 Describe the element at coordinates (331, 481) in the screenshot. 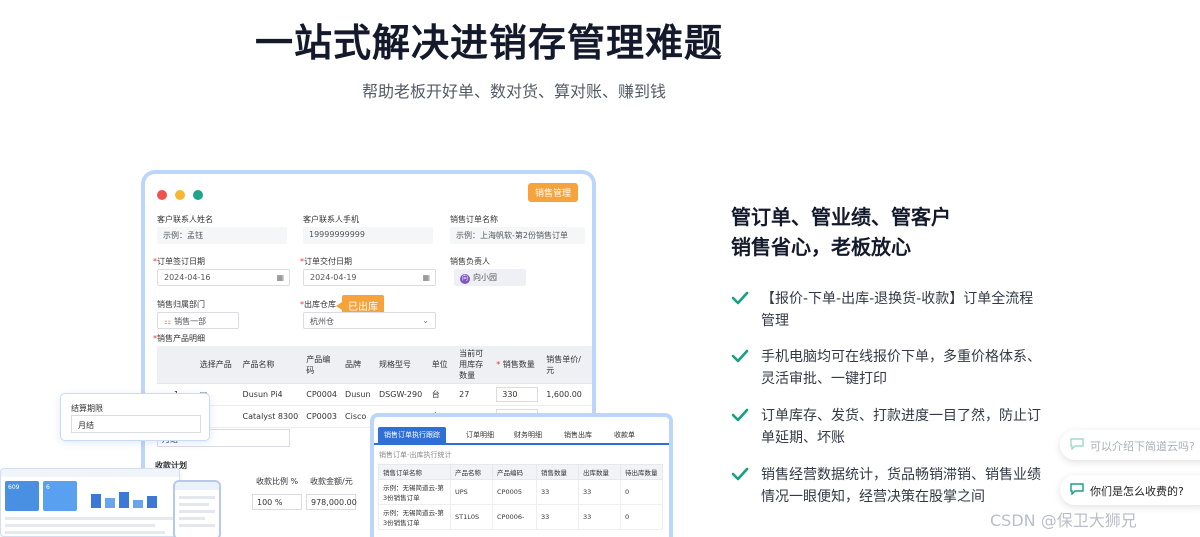

I see `pay-amount-header: 收款金额/元` at that location.